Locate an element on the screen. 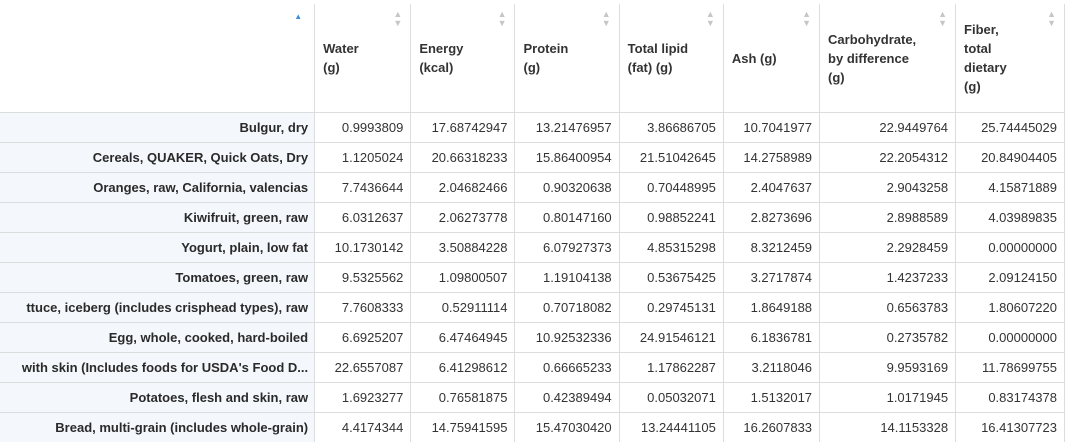  row-name-text: Potatoes, flesh and skin, raw is located at coordinates (219, 397).